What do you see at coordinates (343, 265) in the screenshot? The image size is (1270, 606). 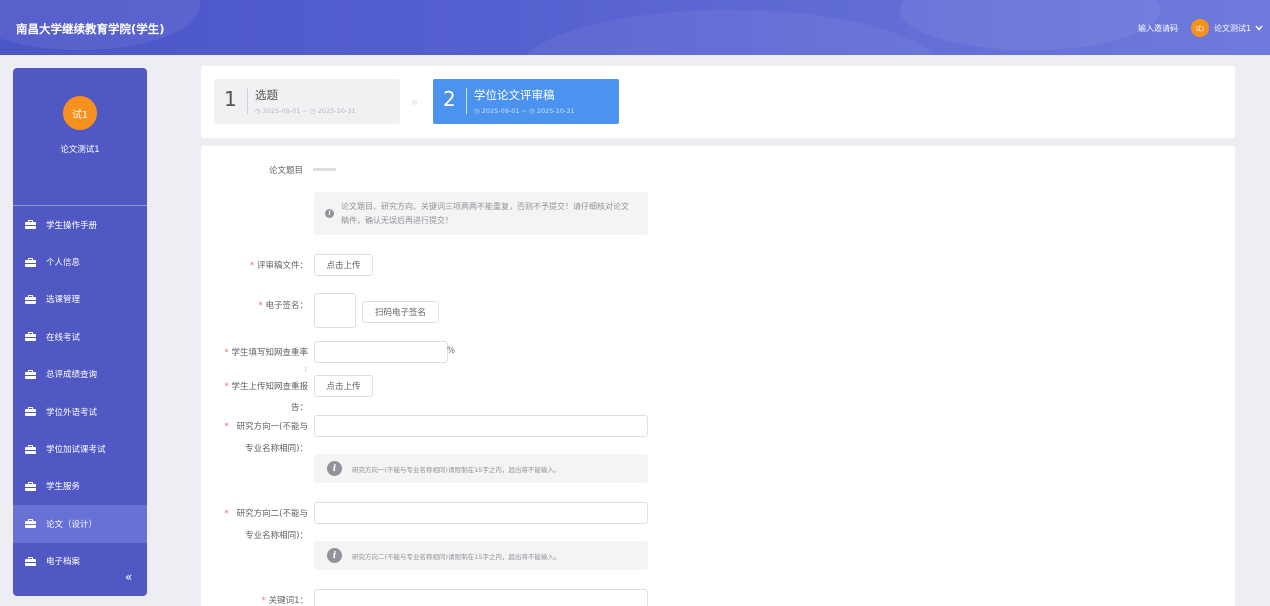 I see `upload-review-file-button: 点击上传` at bounding box center [343, 265].